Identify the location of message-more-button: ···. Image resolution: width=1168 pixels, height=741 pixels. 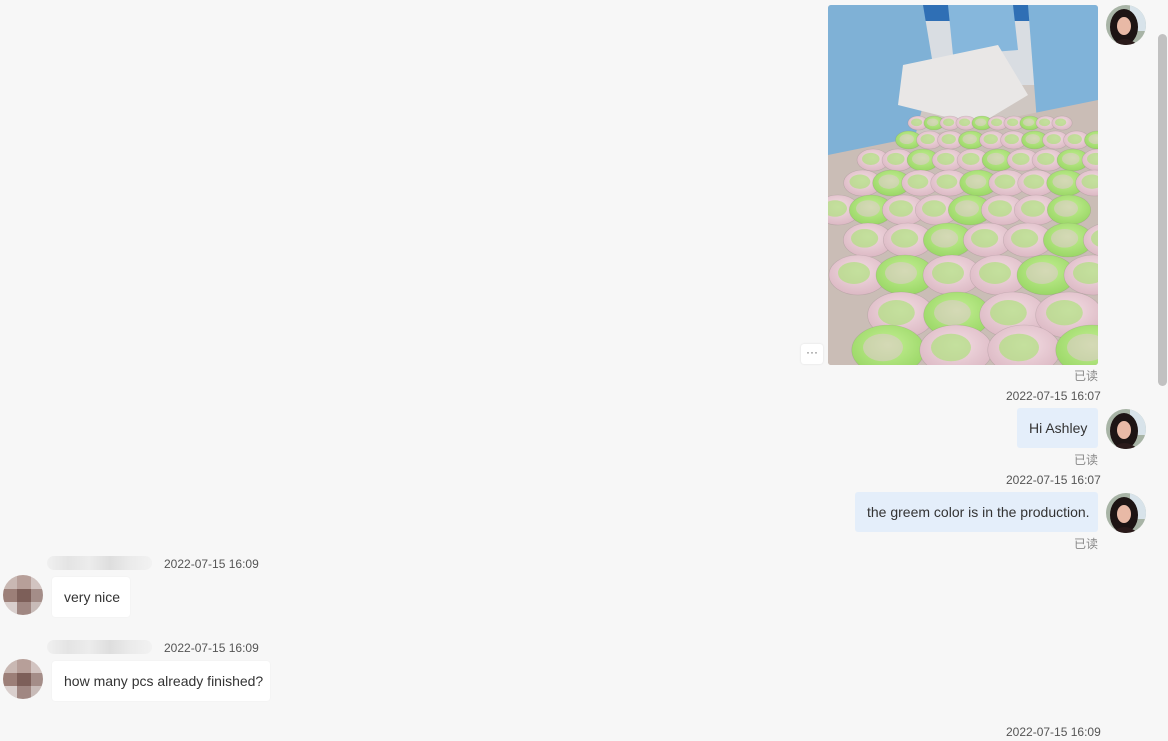
(812, 354).